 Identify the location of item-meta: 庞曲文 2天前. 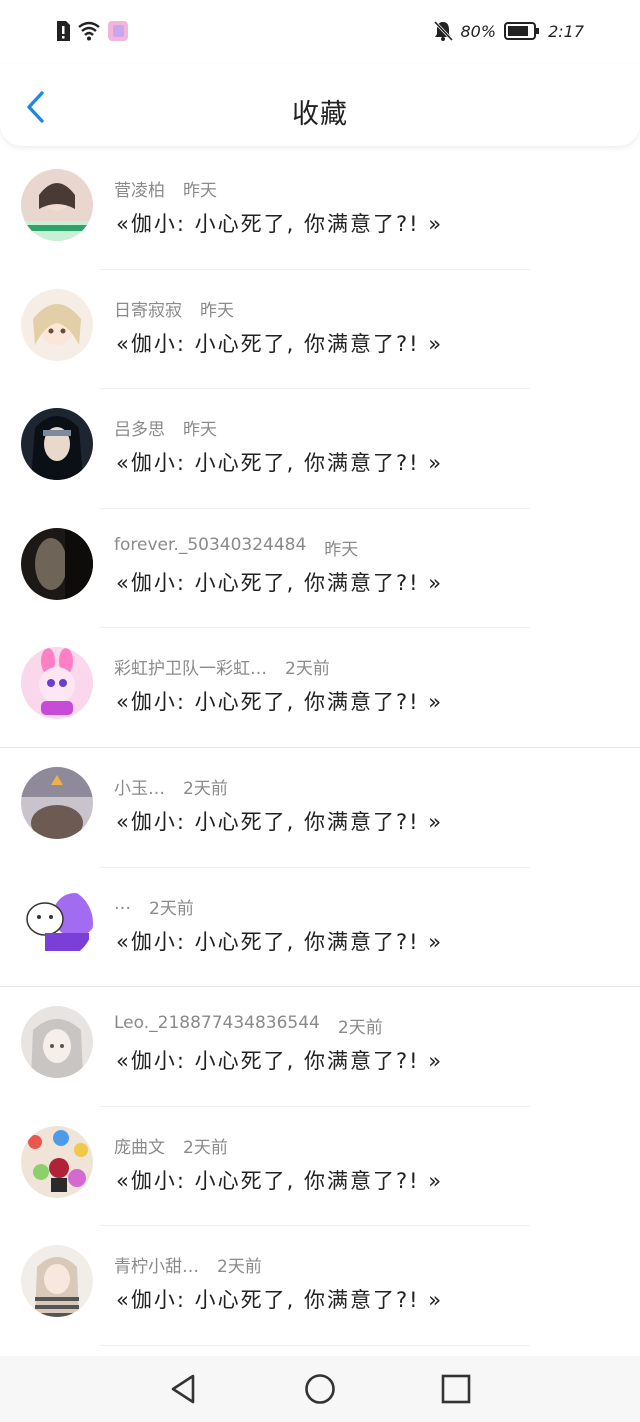
(171, 1145).